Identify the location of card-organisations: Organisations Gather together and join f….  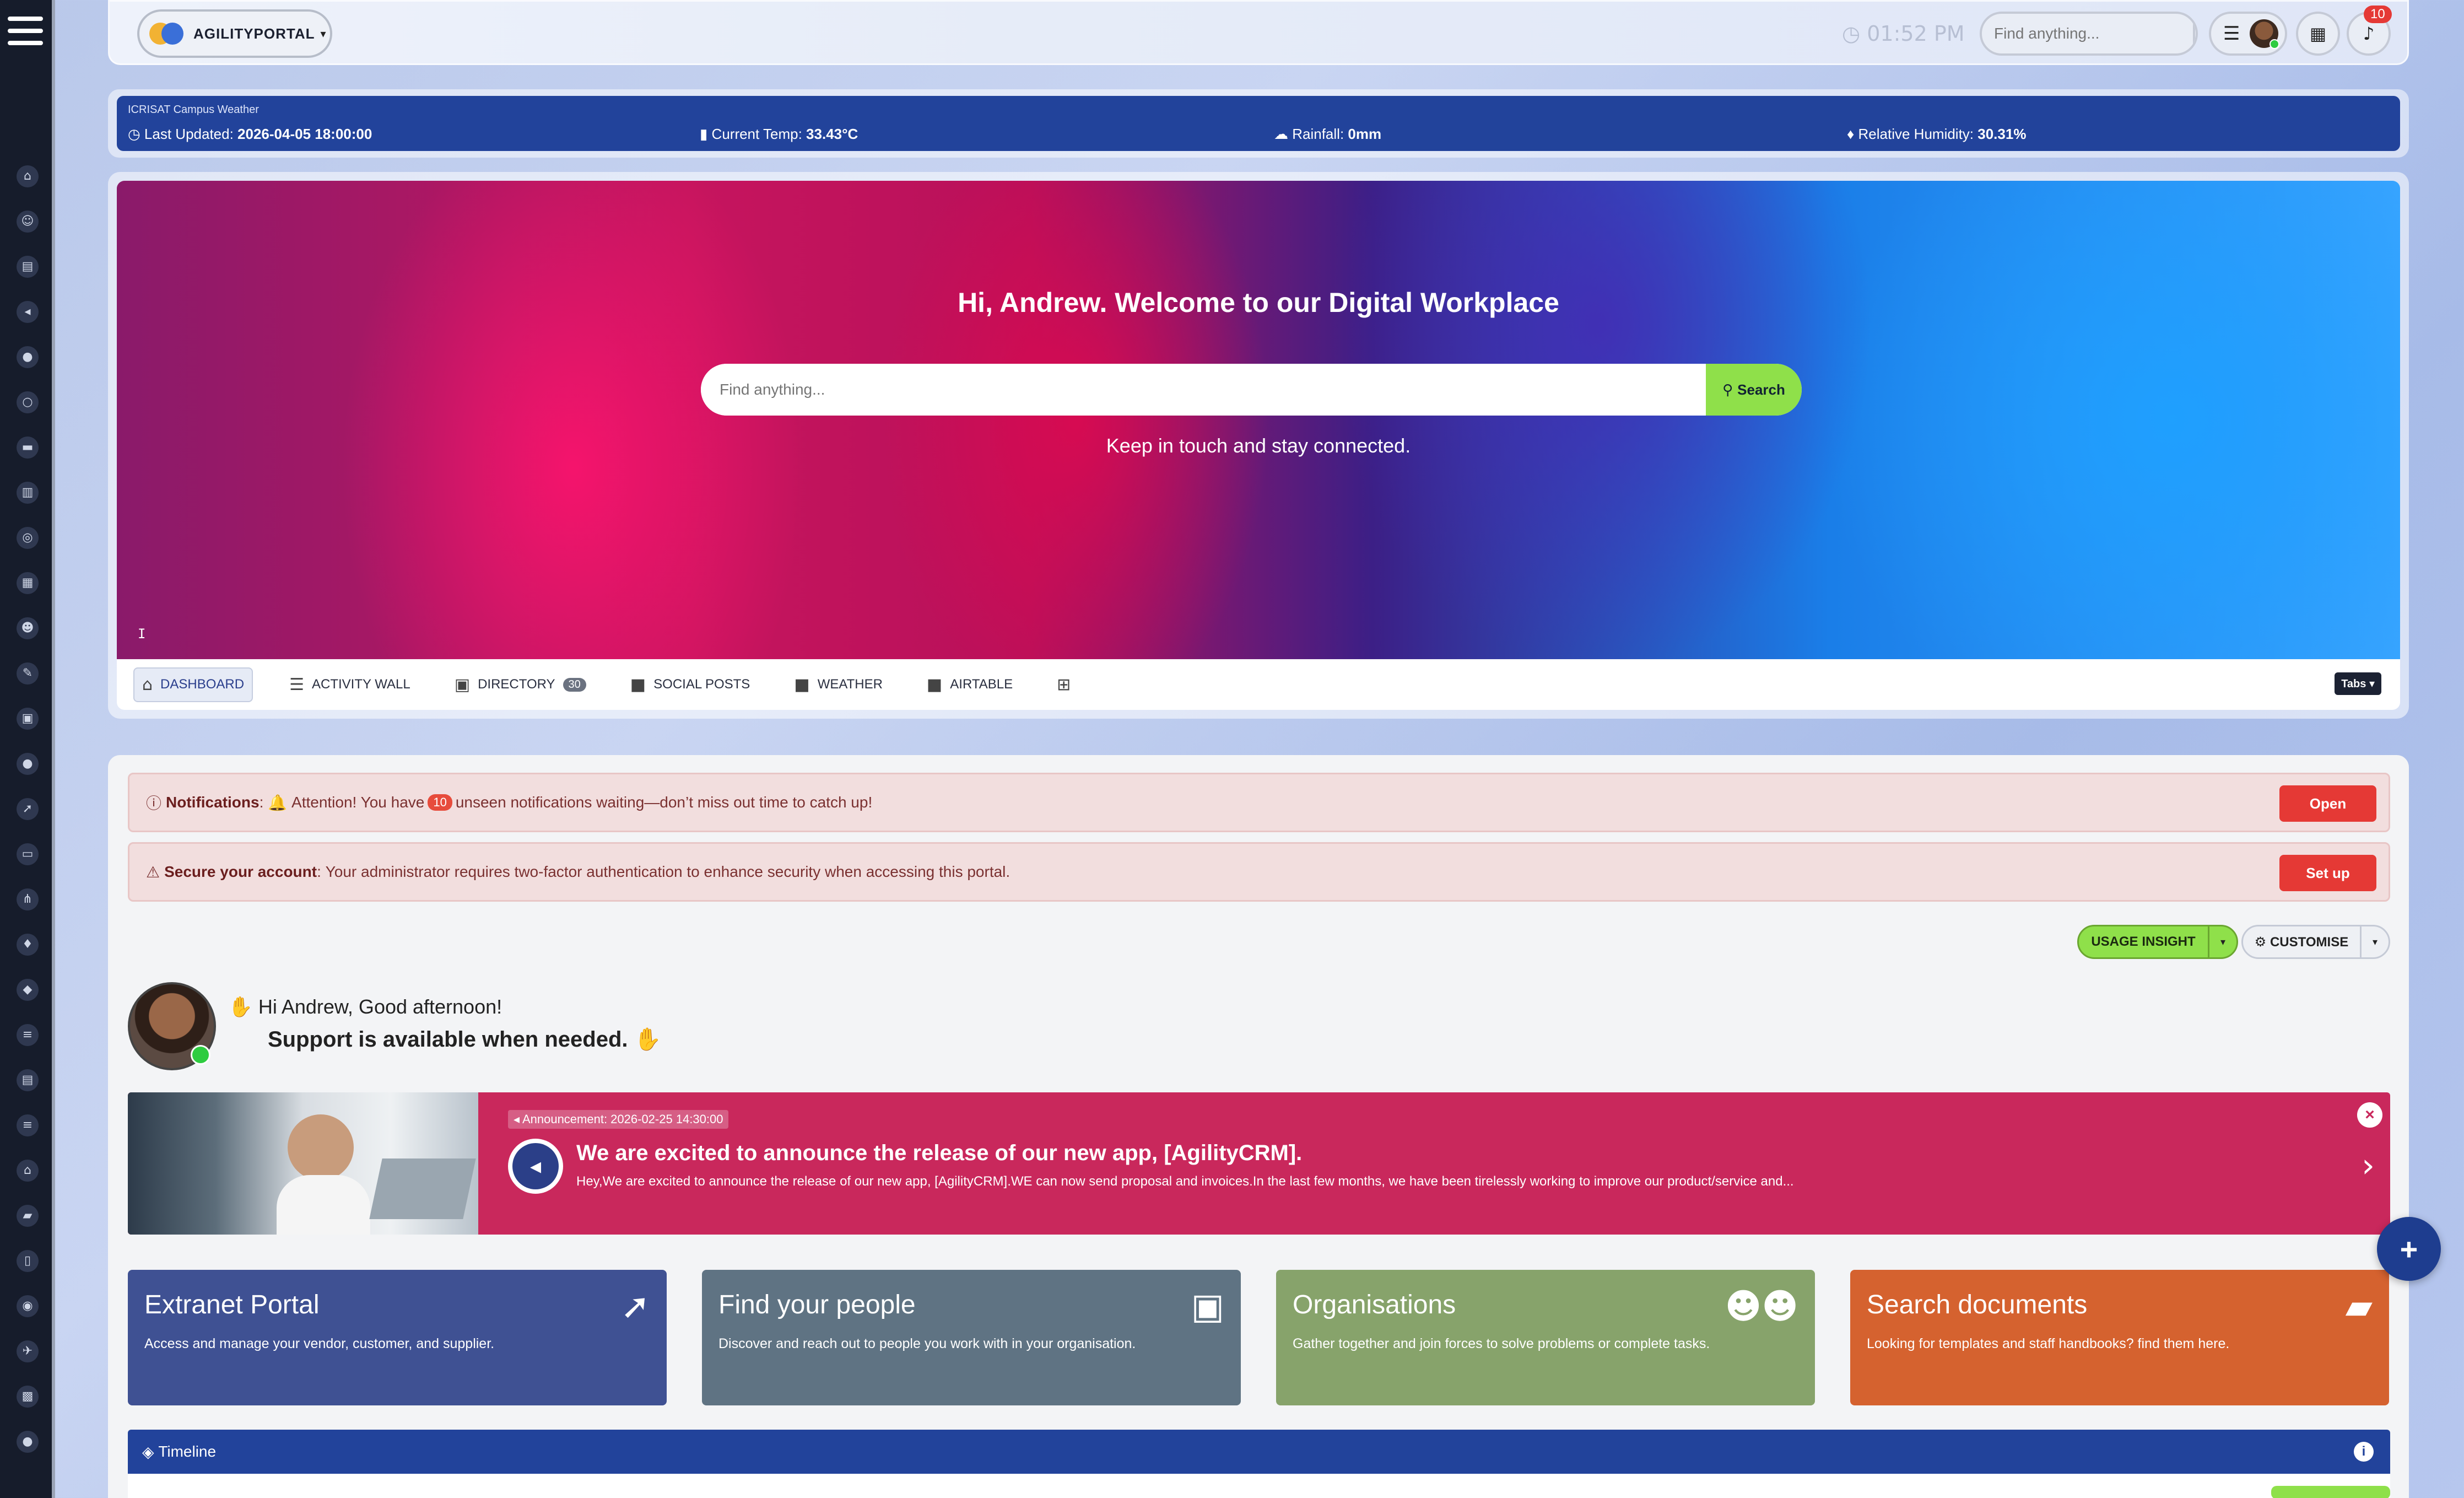
(1545, 1337).